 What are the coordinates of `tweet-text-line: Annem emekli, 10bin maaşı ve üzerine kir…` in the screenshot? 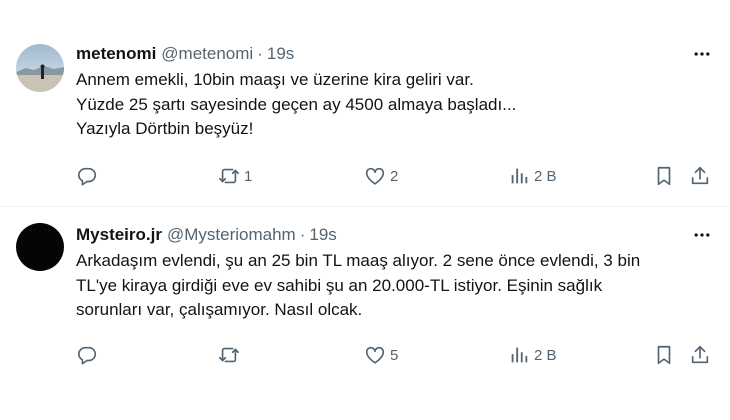 It's located at (275, 79).